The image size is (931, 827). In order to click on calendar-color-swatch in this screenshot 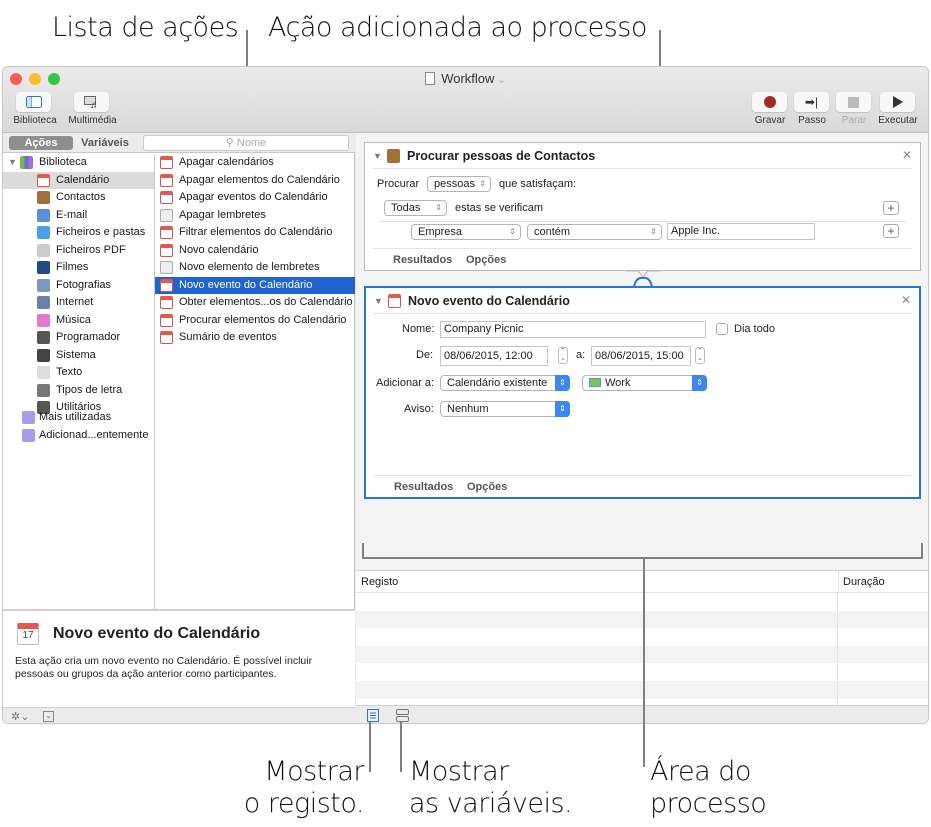, I will do `click(595, 382)`.